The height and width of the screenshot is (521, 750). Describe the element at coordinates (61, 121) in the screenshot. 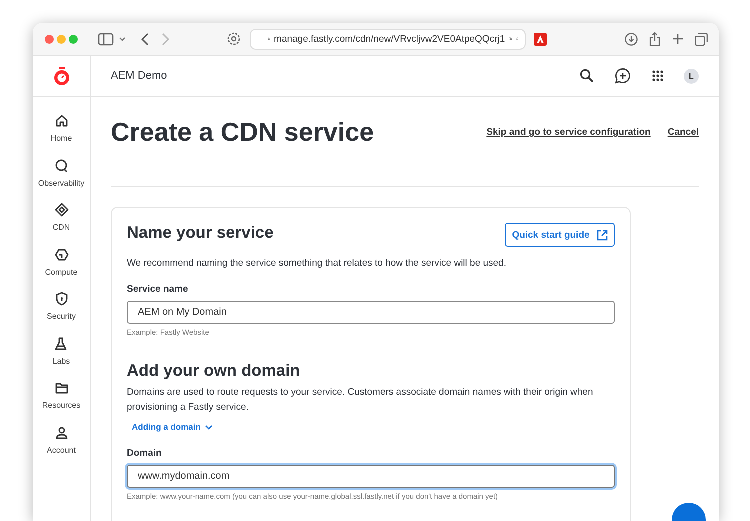

I see `home-icon` at that location.